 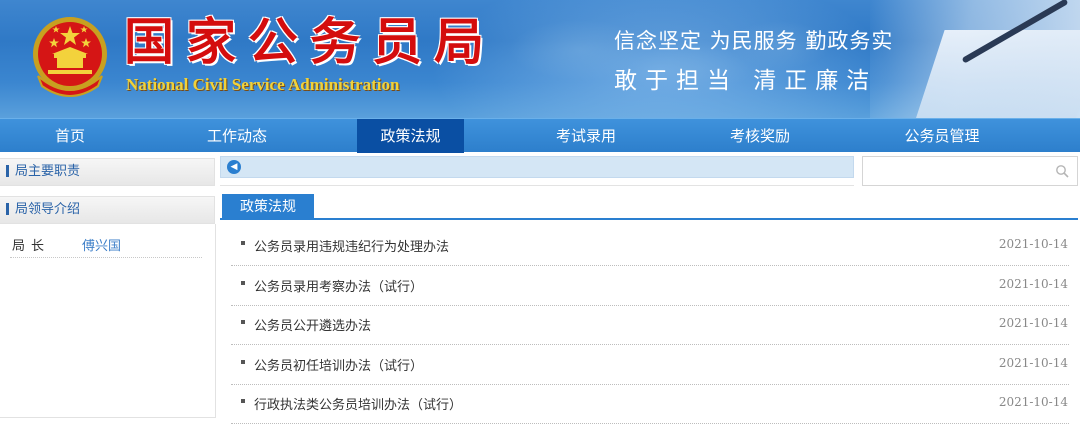 What do you see at coordinates (48, 209) in the screenshot?
I see `sidebar-item-label: 局领导介绍` at bounding box center [48, 209].